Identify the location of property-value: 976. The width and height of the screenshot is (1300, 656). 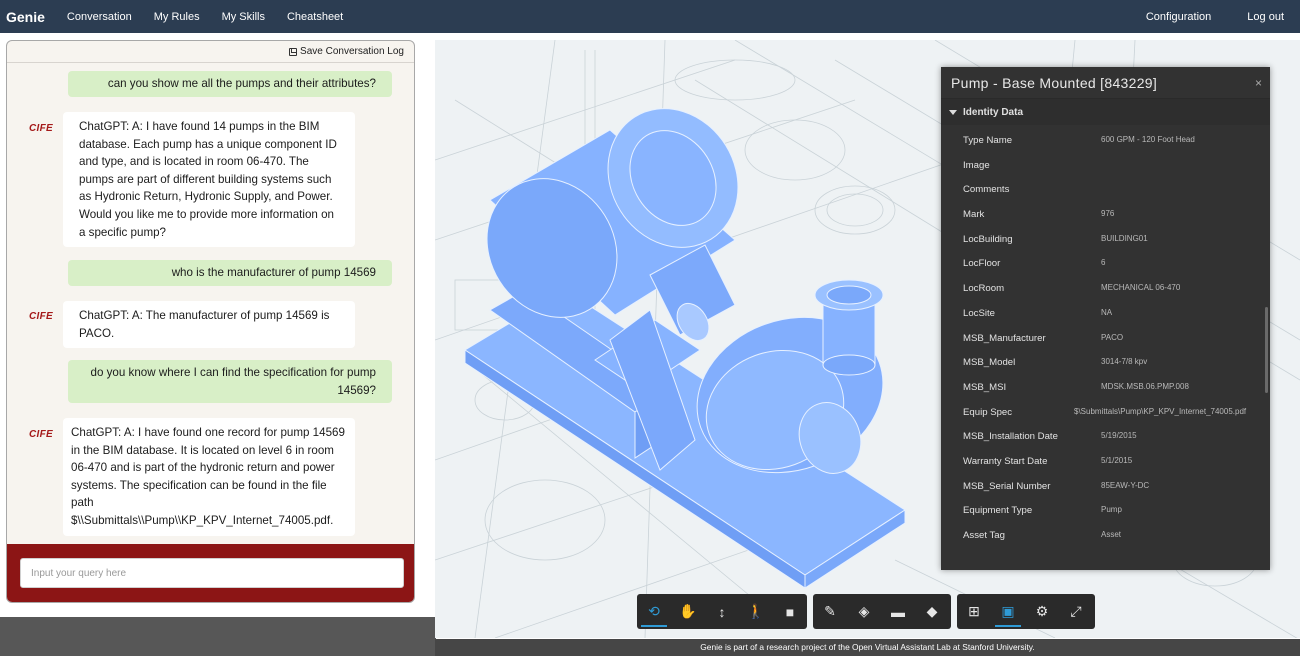
(1108, 214).